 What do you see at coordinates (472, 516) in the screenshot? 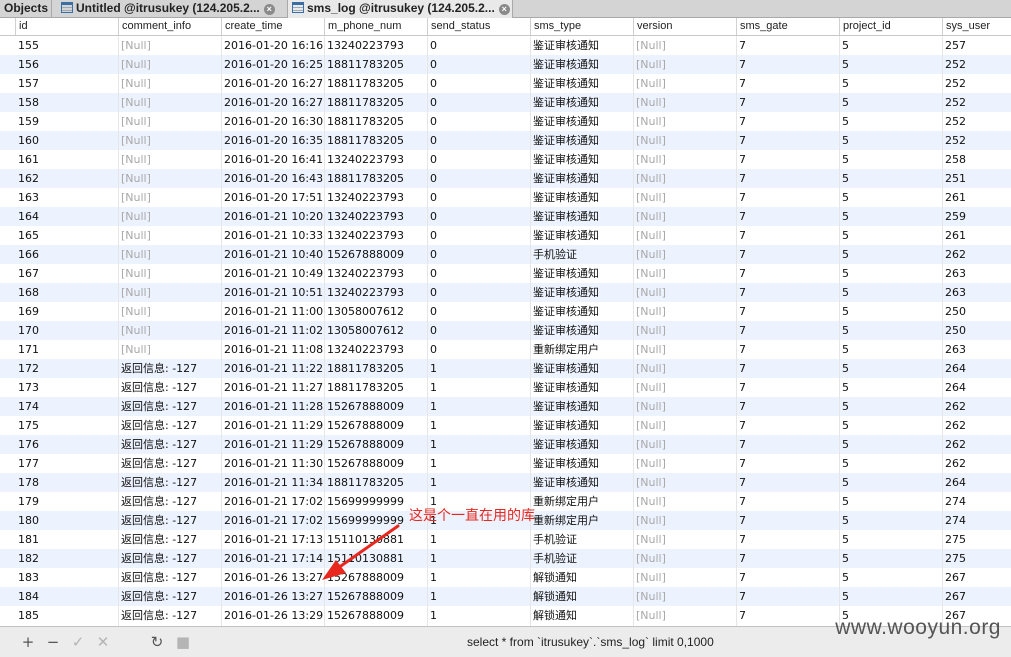
I see `annotation-text: 这是个一直在用的库` at bounding box center [472, 516].